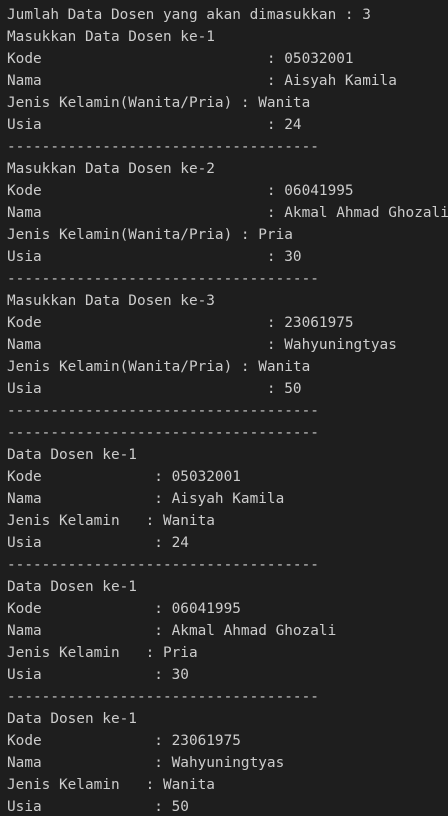 The width and height of the screenshot is (448, 816). Describe the element at coordinates (102, 653) in the screenshot. I see `terminal-line: Jenis Kelamin : Pria` at that location.